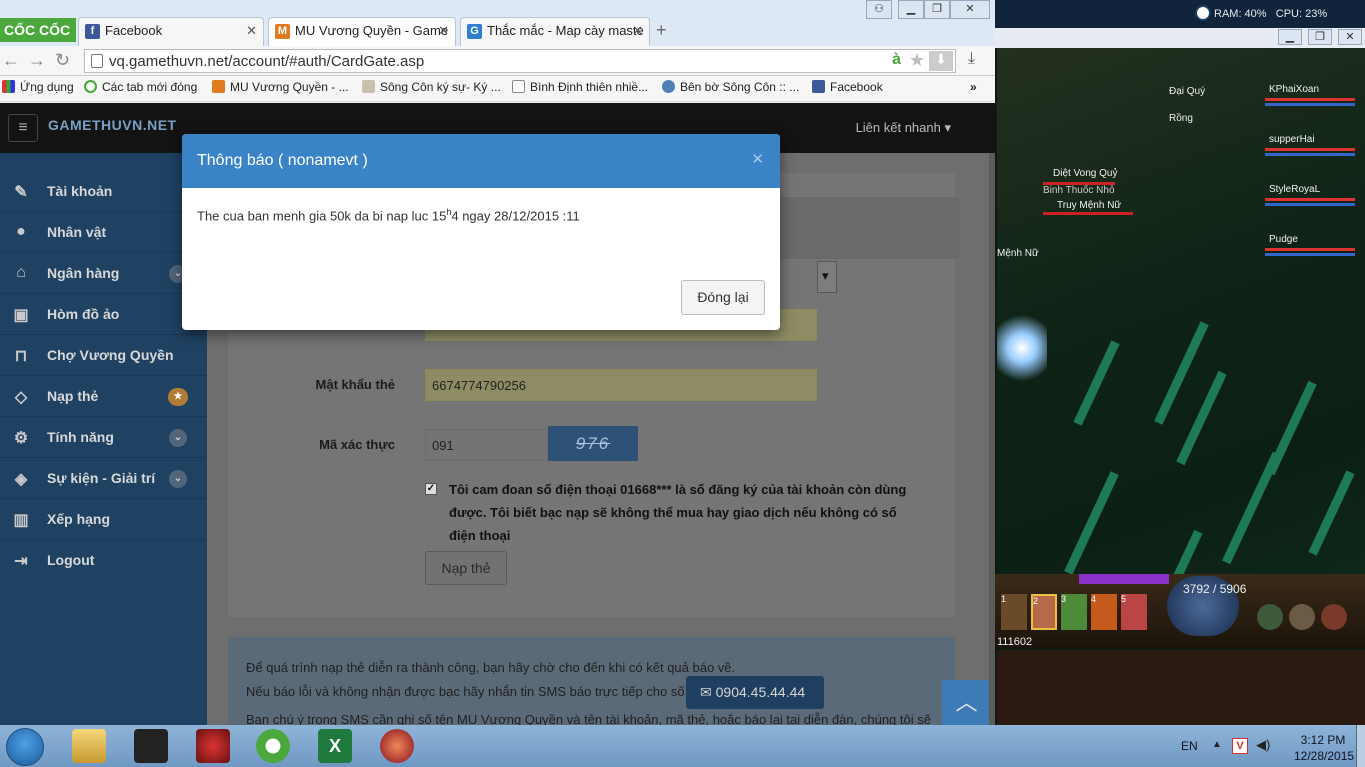 Image resolution: width=1365 pixels, height=767 pixels. I want to click on envelope-icon: ✉, so click(708, 692).